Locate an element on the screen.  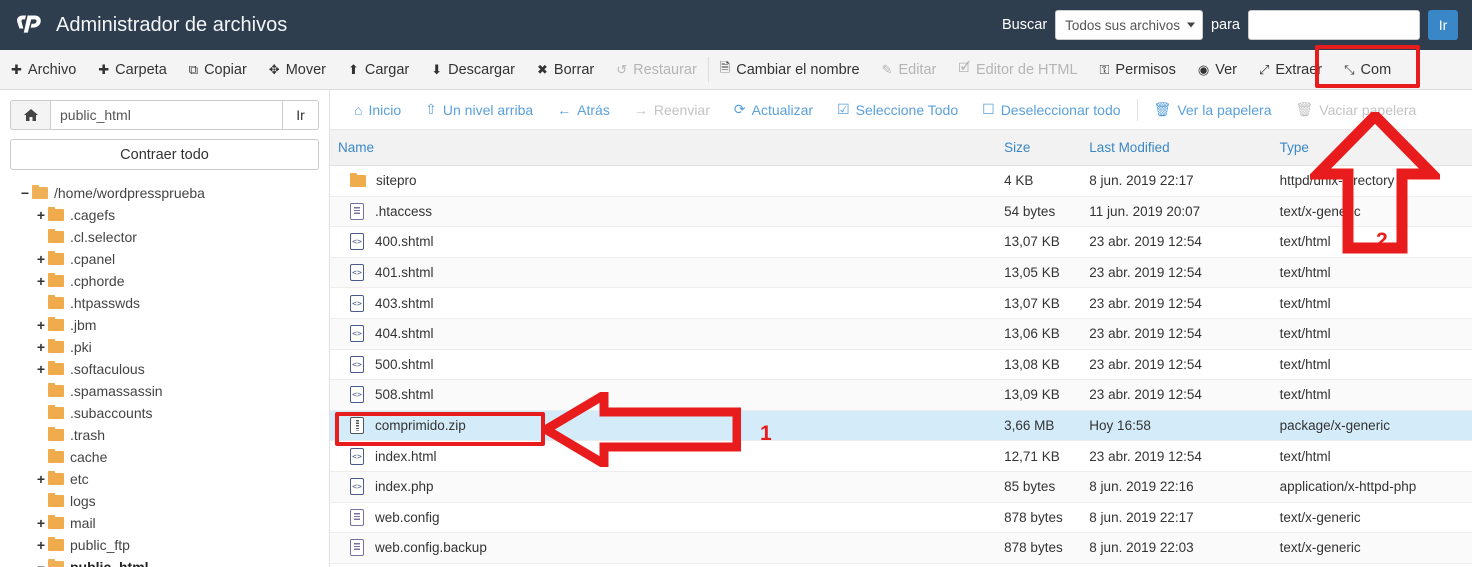
toolbar-item-ver: ◉ Ver is located at coordinates (1217, 69).